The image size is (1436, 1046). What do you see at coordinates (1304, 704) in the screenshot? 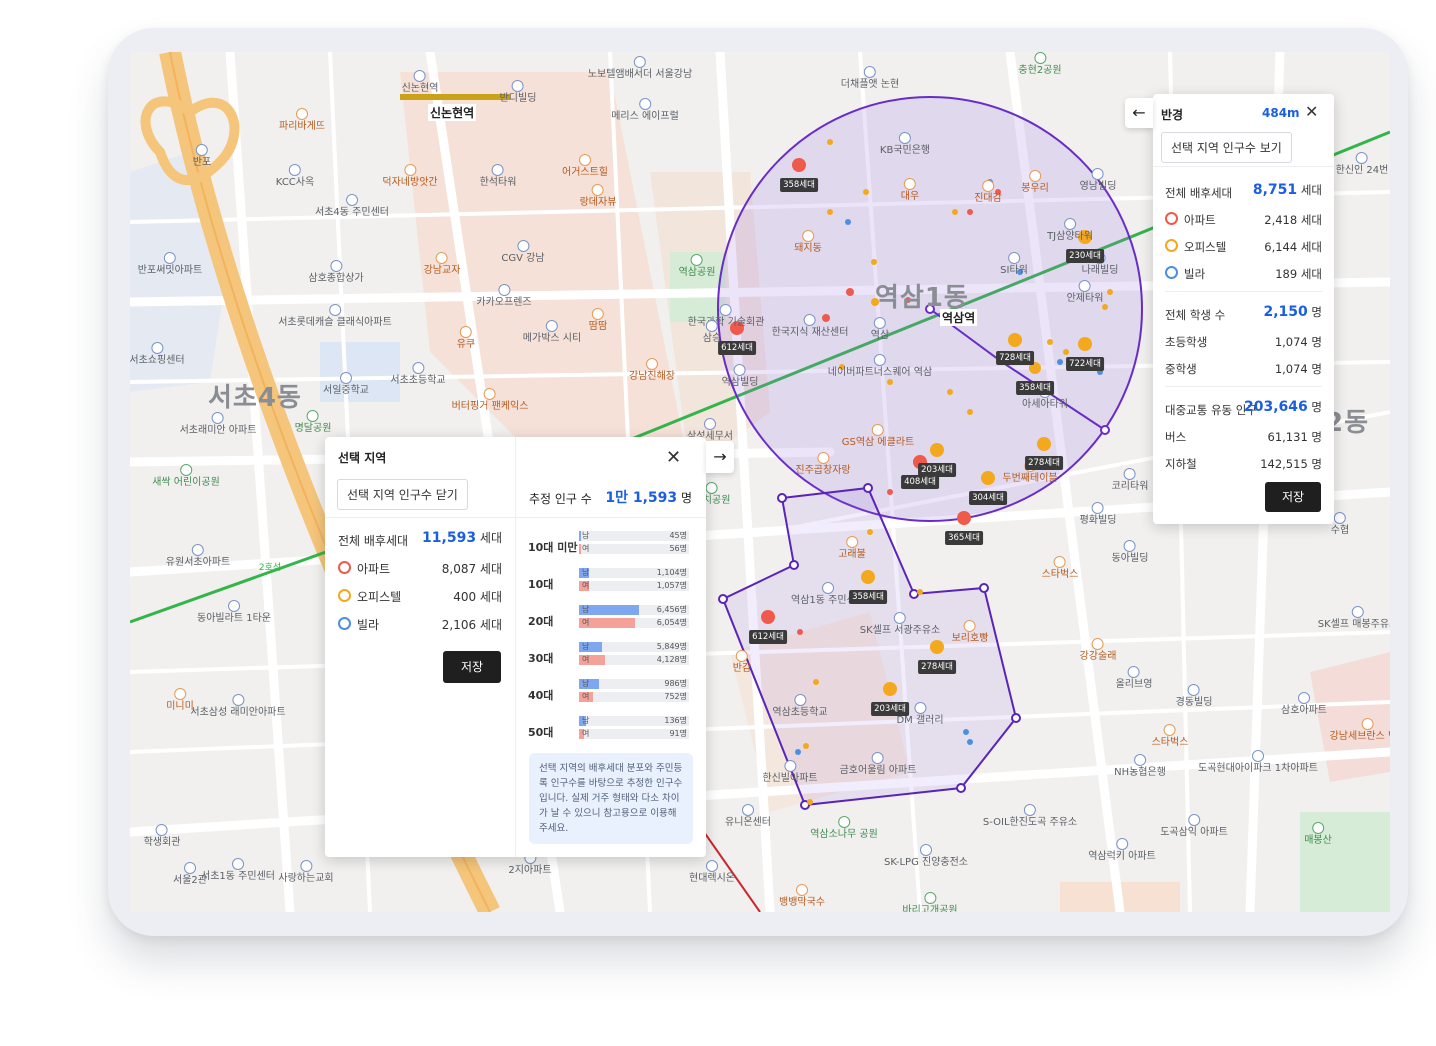
I see `poi-marker: 삼호아파트` at bounding box center [1304, 704].